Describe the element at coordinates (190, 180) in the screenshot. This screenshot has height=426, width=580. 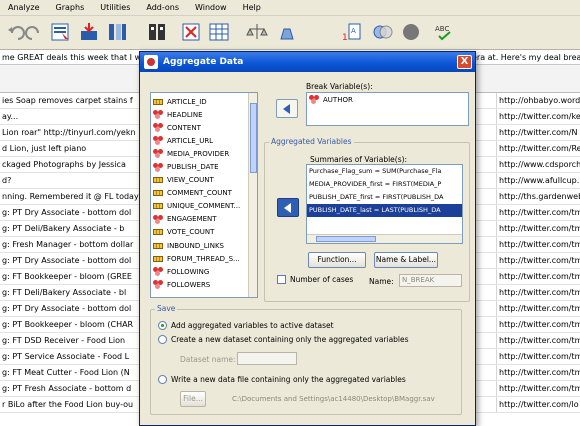
I see `variable-name: VIEW_COUNT` at that location.